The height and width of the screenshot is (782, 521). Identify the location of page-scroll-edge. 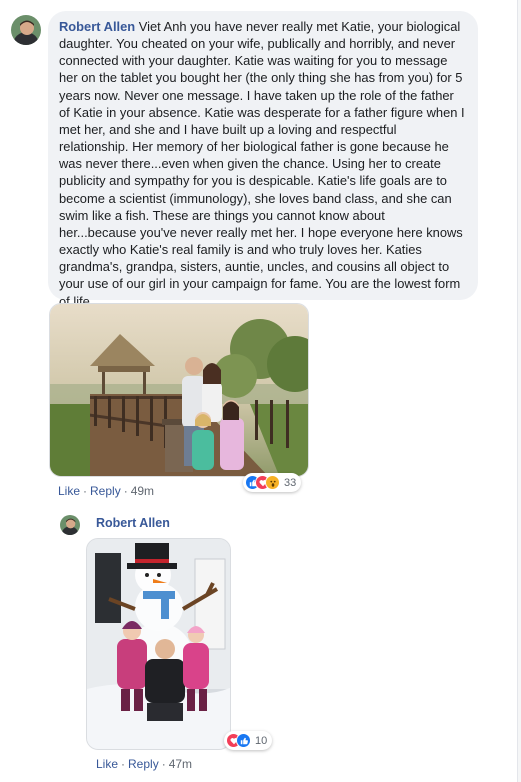
(516, 391).